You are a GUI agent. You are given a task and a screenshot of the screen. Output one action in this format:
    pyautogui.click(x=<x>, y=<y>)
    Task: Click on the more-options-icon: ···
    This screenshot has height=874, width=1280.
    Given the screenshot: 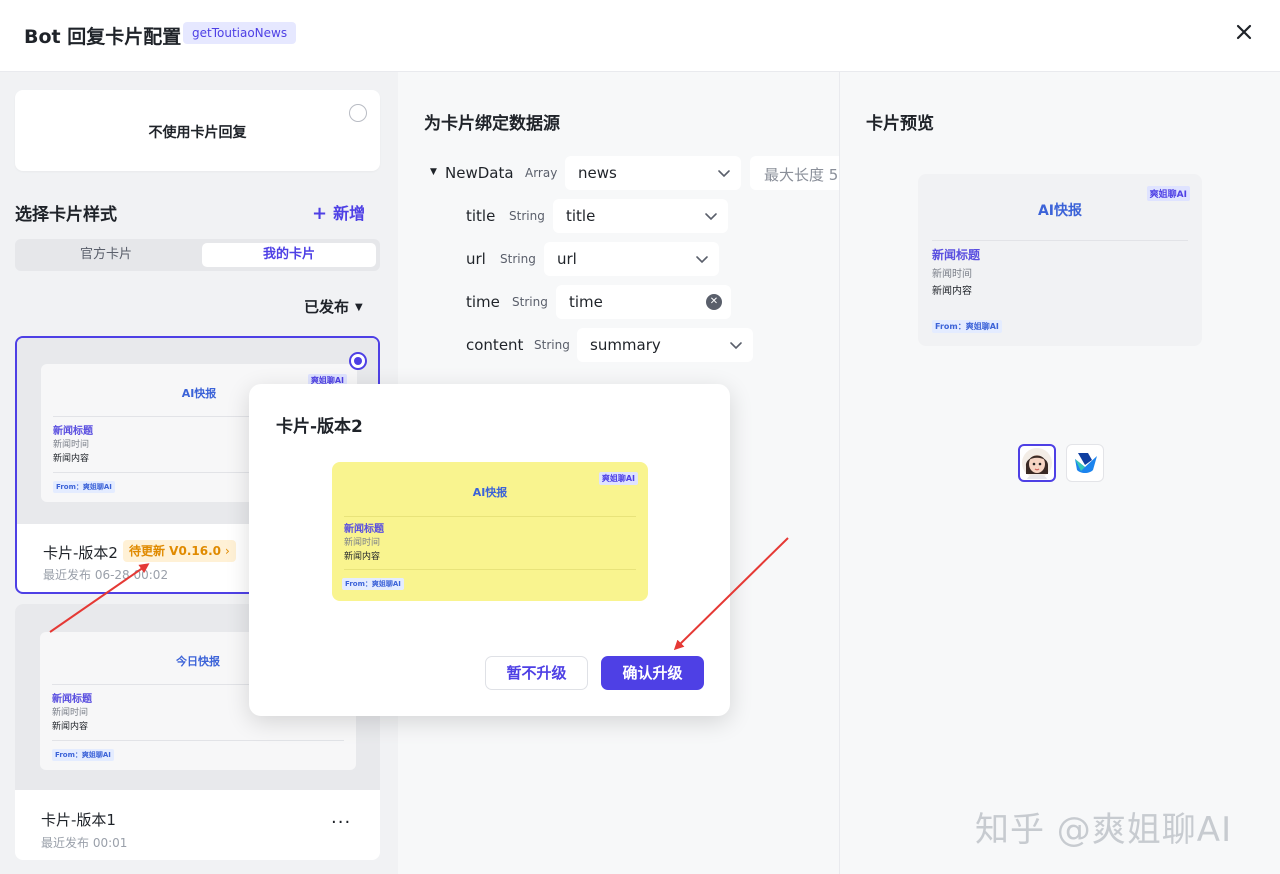 What is the action you would take?
    pyautogui.click(x=341, y=822)
    